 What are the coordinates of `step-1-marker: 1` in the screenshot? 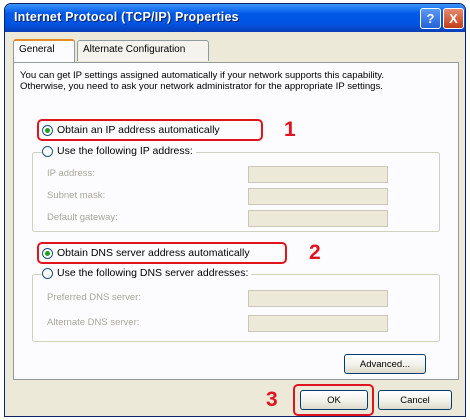 It's located at (290, 129).